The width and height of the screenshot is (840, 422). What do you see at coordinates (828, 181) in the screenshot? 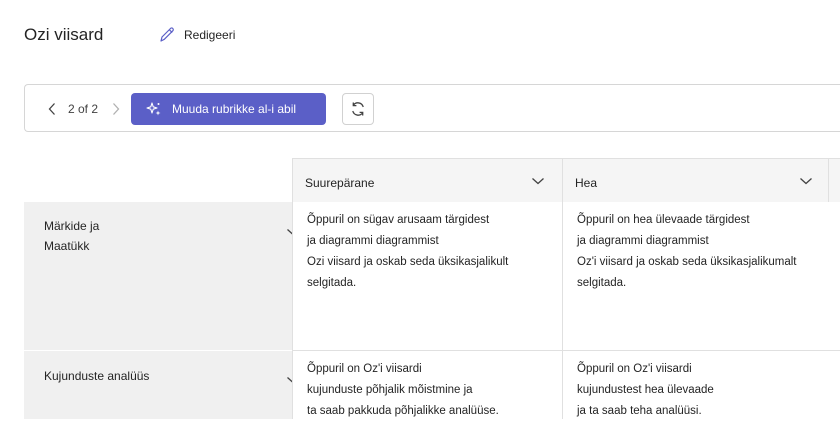
I see `column-divider` at bounding box center [828, 181].